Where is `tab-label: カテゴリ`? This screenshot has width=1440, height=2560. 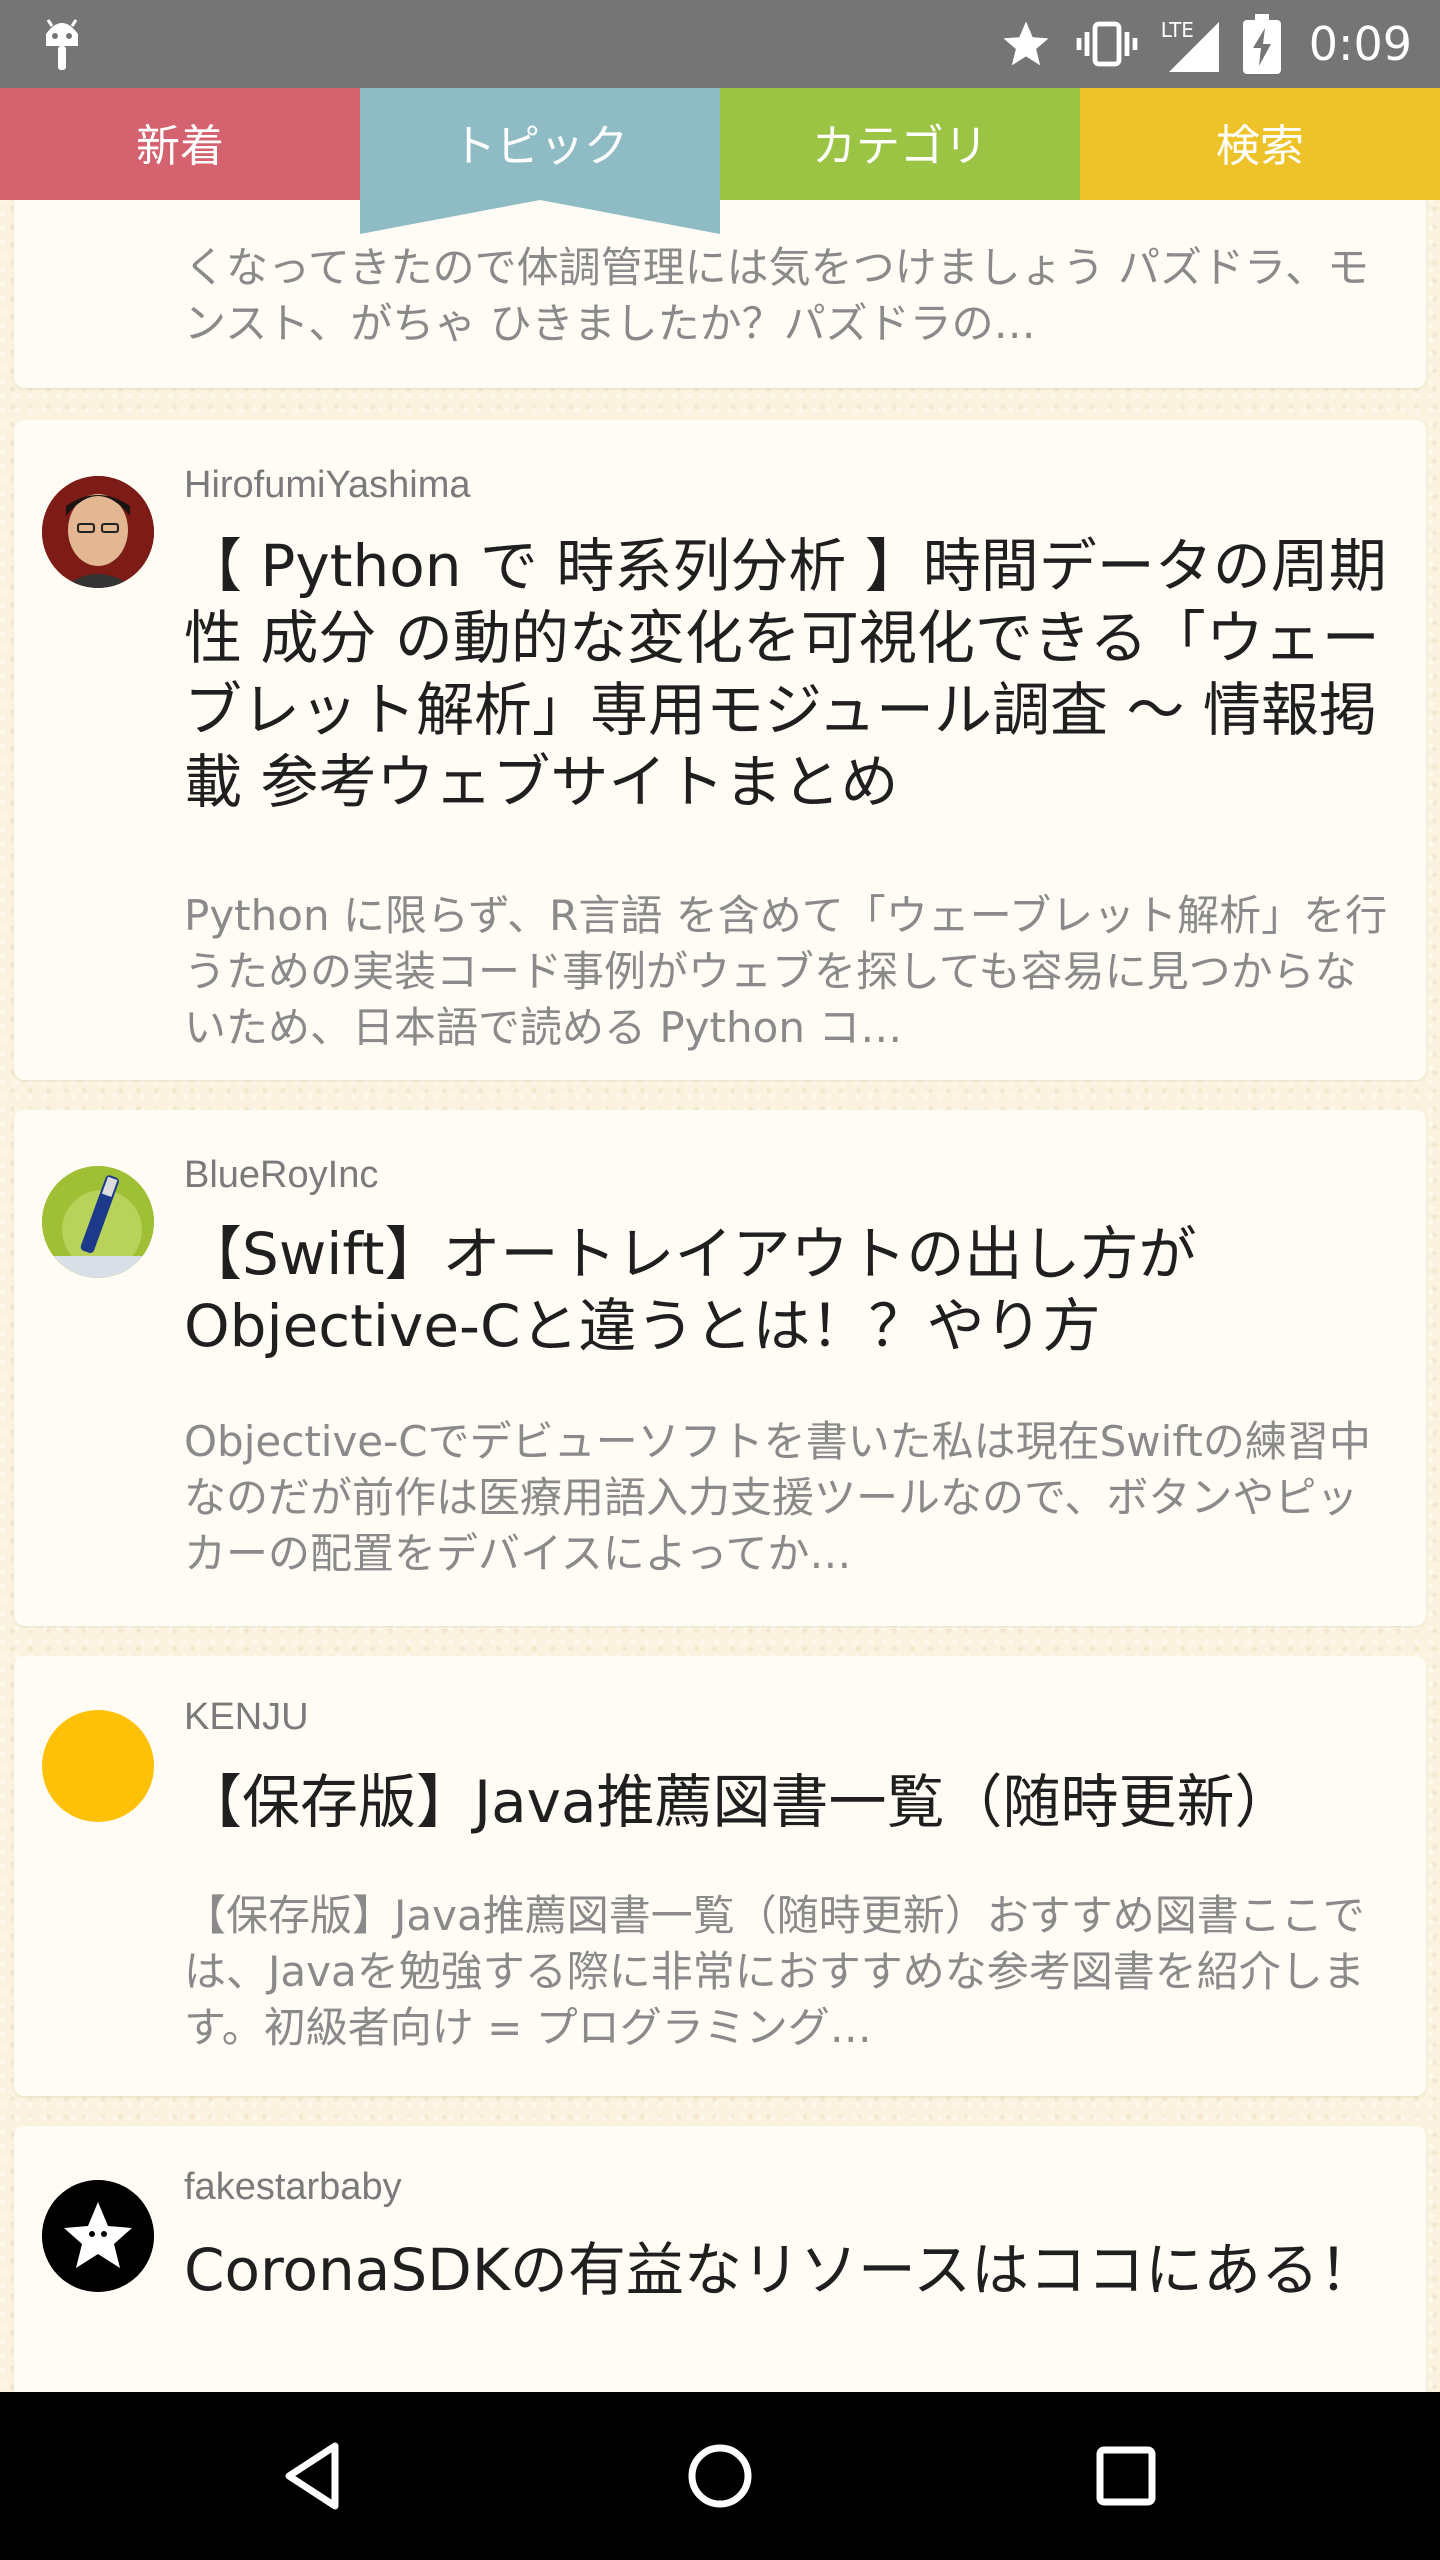 tab-label: カテゴリ is located at coordinates (900, 146).